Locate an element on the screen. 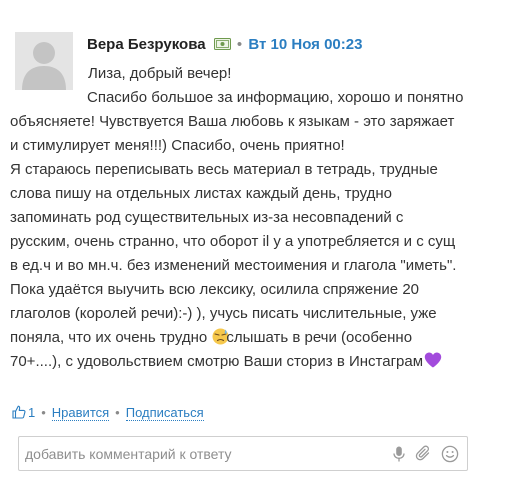 This screenshot has width=517, height=482. microphone-icon is located at coordinates (399, 454).